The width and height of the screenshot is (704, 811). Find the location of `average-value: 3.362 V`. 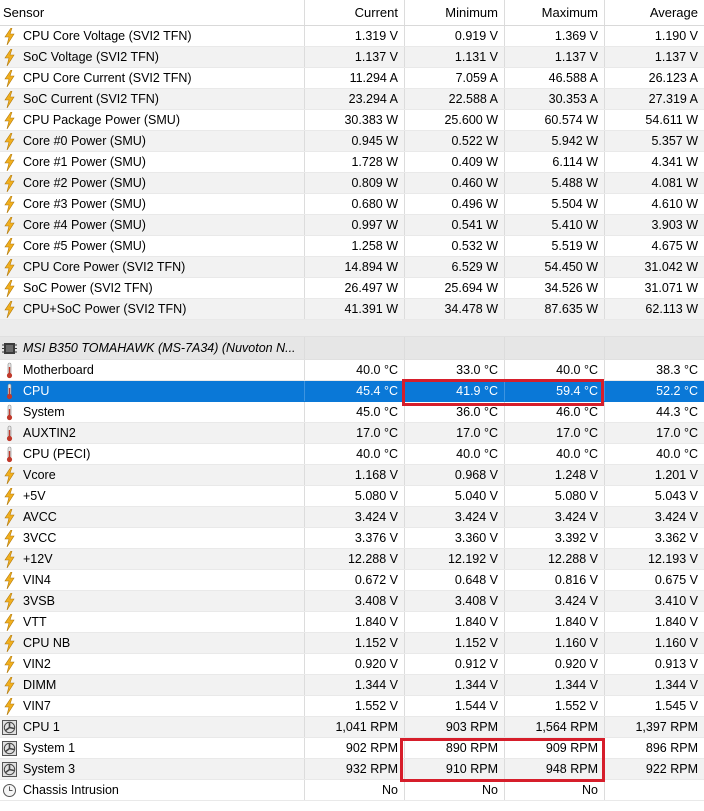

average-value: 3.362 V is located at coordinates (676, 538).